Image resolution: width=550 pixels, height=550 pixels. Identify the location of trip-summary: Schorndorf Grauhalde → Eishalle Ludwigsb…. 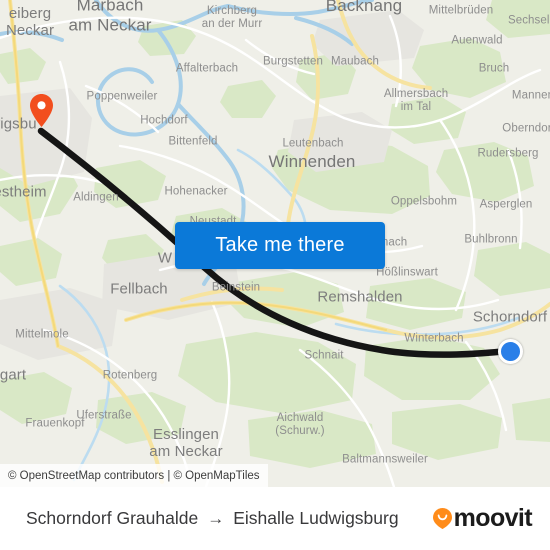
(229, 518).